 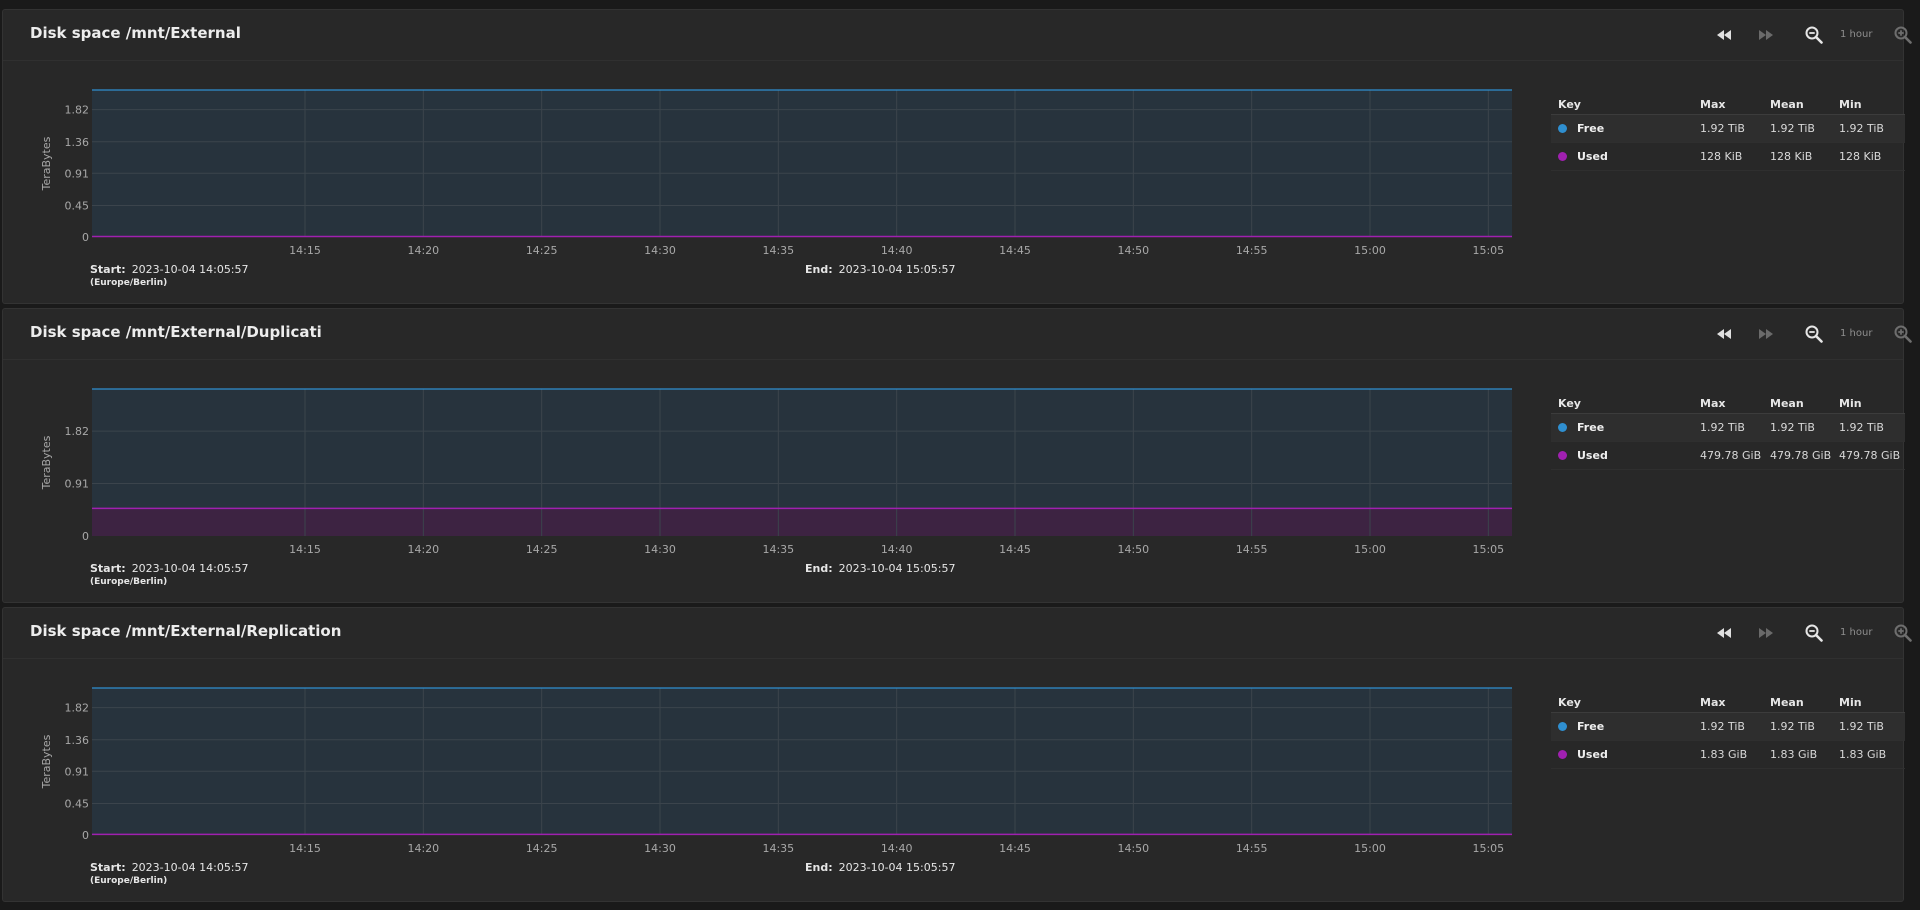 What do you see at coordinates (77, 206) in the screenshot?
I see `y-tick-label: 0.45` at bounding box center [77, 206].